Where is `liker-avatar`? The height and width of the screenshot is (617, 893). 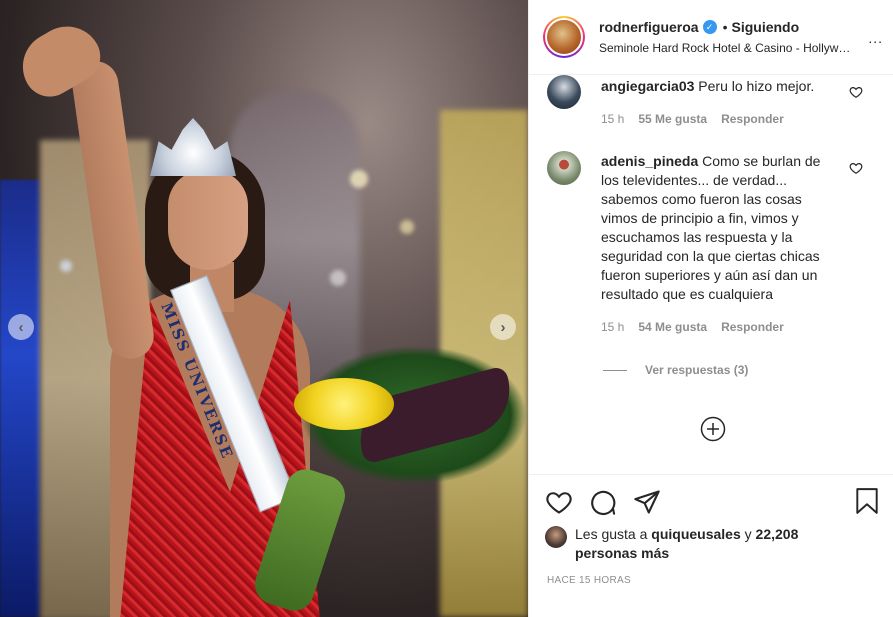
liker-avatar is located at coordinates (556, 537).